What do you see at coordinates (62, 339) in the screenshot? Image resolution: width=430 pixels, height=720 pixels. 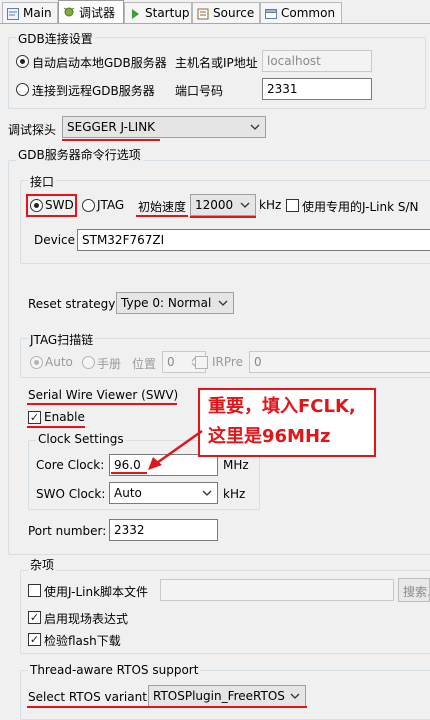 I see `jtag-chain-title: JTAG扫描链` at bounding box center [62, 339].